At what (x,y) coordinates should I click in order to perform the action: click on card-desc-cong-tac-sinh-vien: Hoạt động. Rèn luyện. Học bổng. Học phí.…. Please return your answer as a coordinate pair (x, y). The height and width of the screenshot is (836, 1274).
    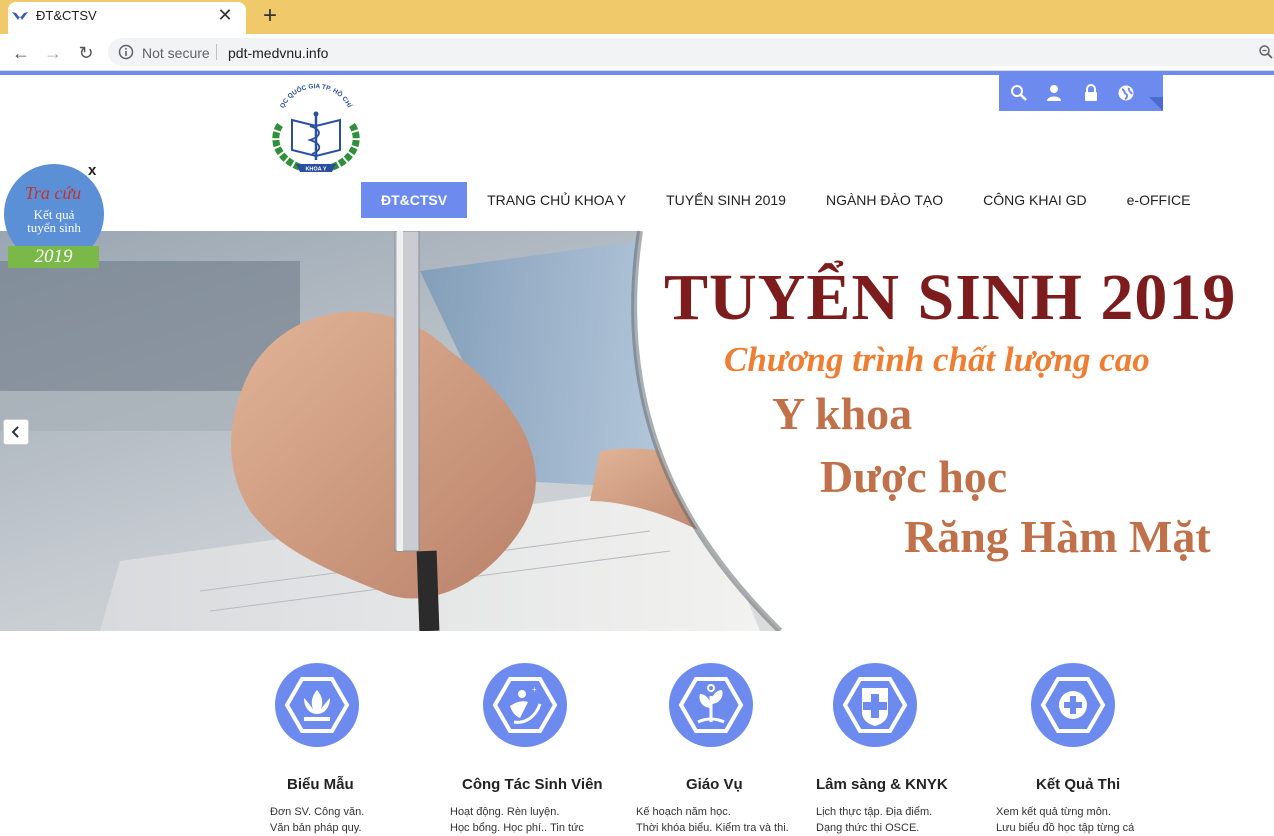
    Looking at the image, I should click on (517, 820).